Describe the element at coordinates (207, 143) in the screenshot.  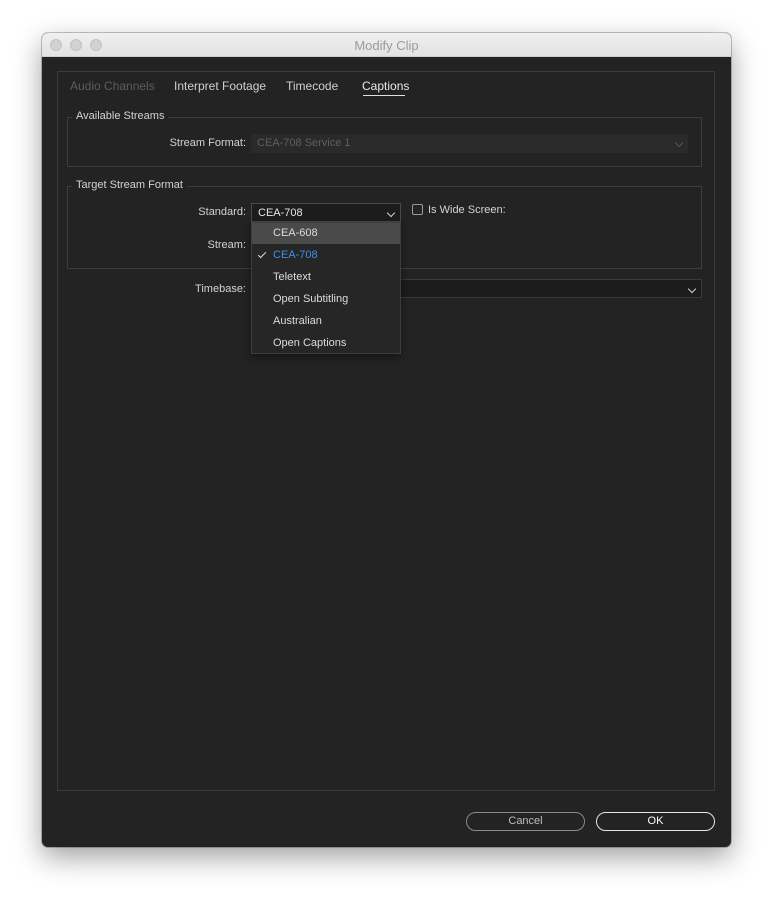
I see `stream-format-label: Stream Format:` at that location.